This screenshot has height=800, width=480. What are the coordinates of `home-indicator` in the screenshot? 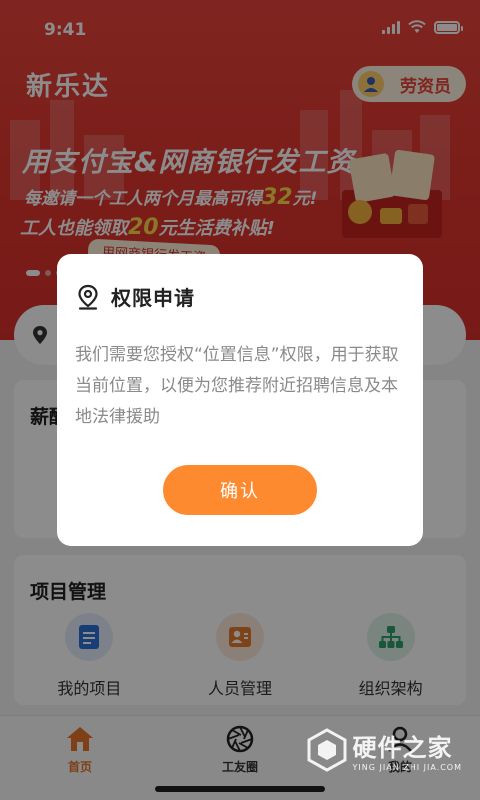 It's located at (240, 789).